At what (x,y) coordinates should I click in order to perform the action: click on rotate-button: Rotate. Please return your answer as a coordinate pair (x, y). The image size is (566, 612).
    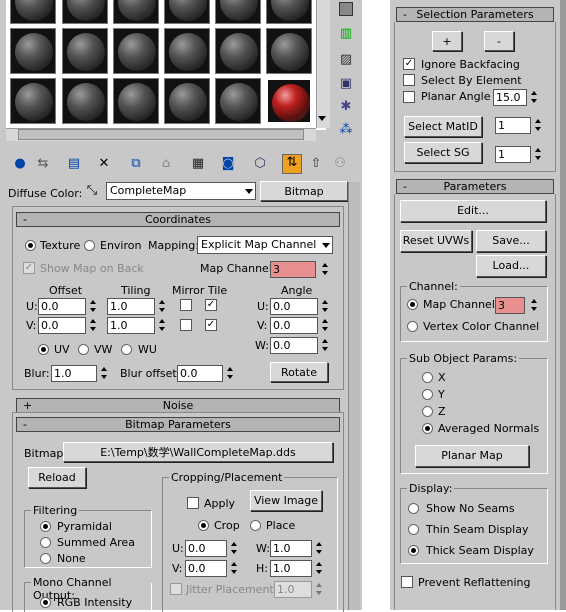
    Looking at the image, I should click on (299, 372).